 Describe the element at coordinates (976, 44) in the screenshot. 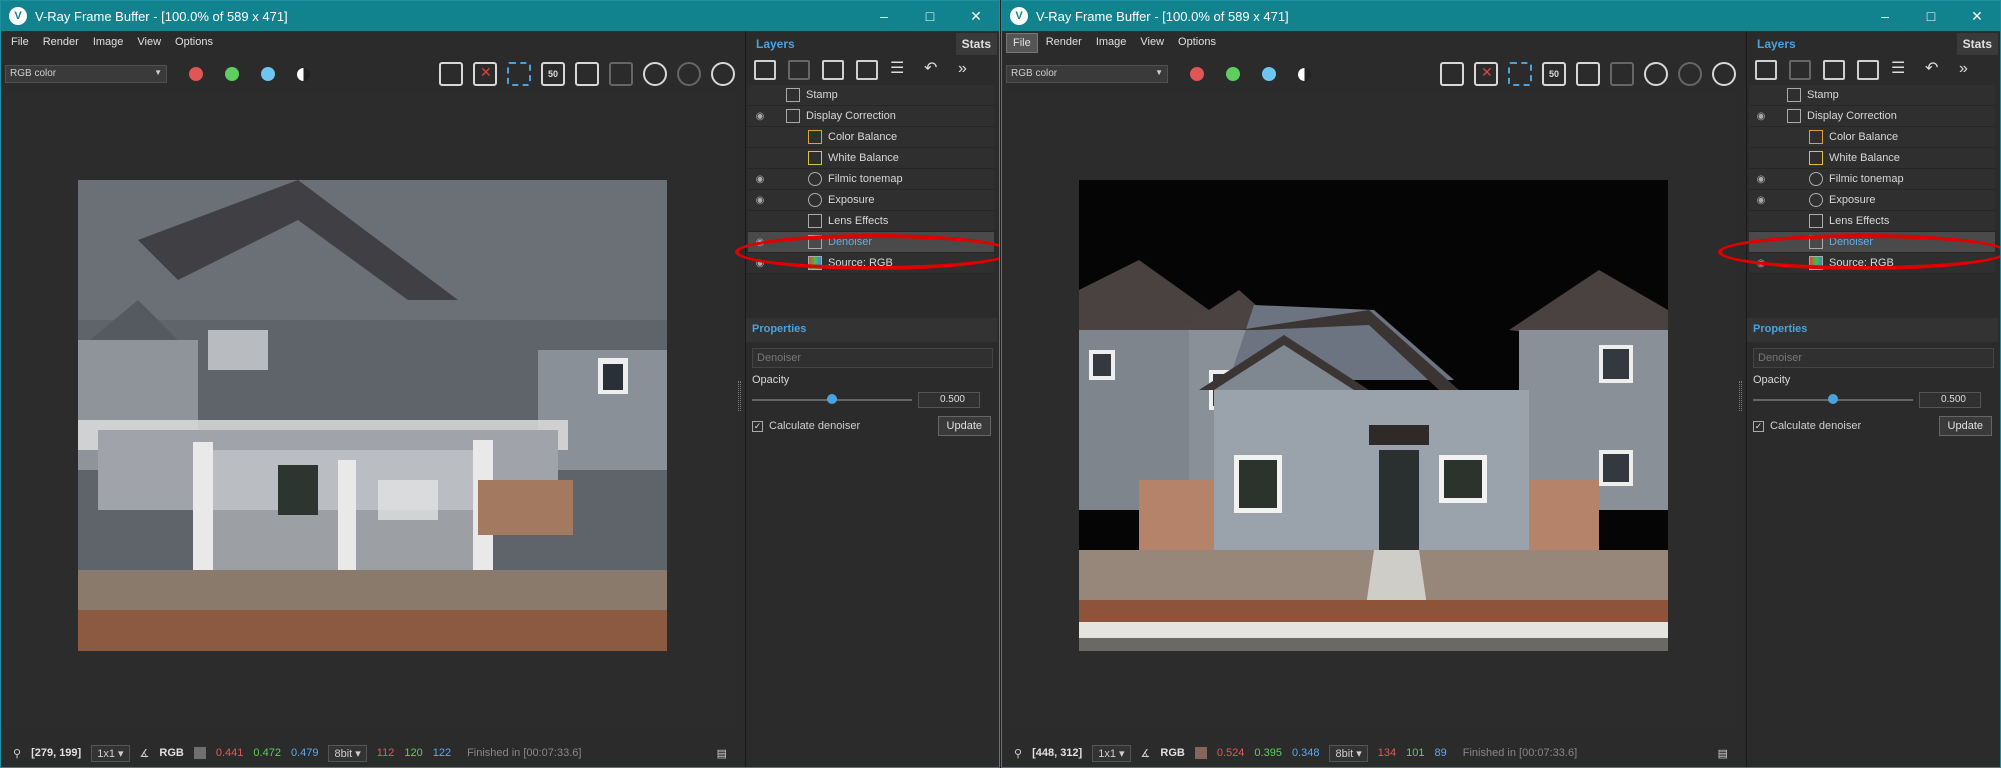

I see `tab-stats: Stats` at that location.